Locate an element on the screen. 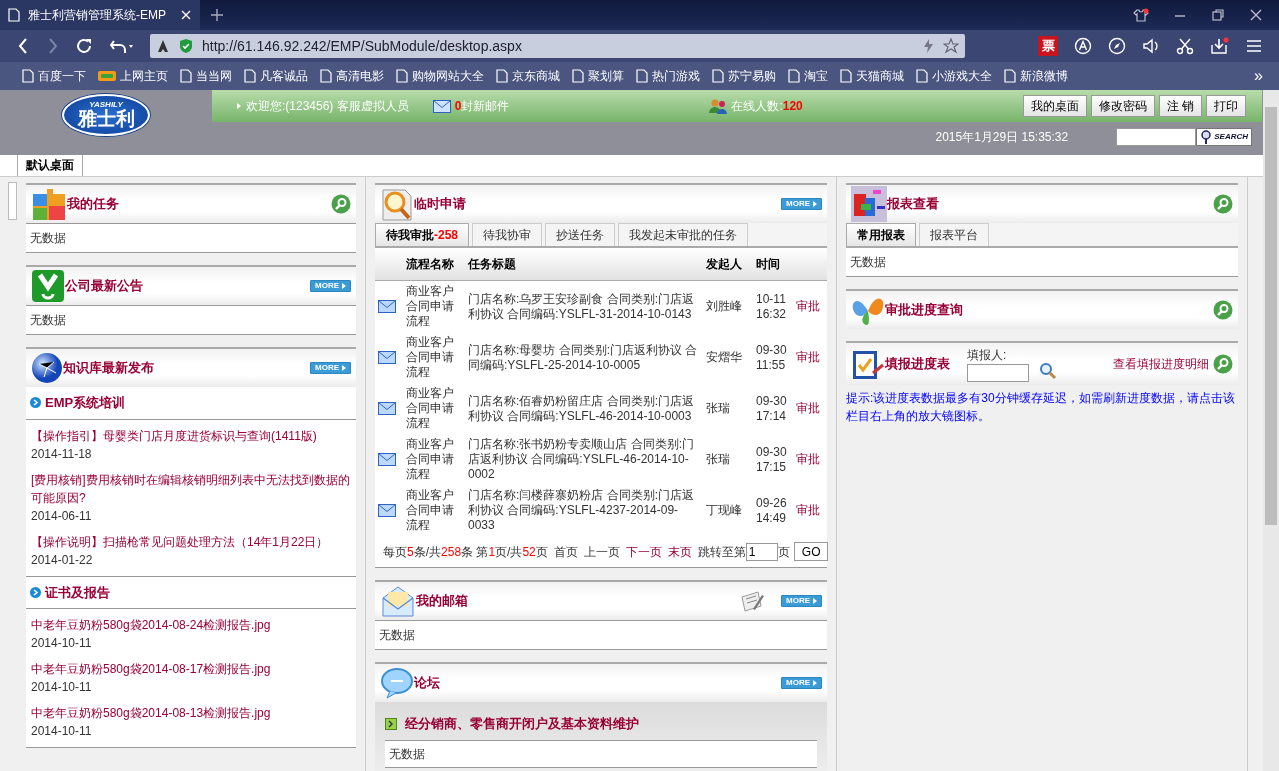 This screenshot has height=771, width=1279. bookmark: 京东商城 is located at coordinates (528, 76).